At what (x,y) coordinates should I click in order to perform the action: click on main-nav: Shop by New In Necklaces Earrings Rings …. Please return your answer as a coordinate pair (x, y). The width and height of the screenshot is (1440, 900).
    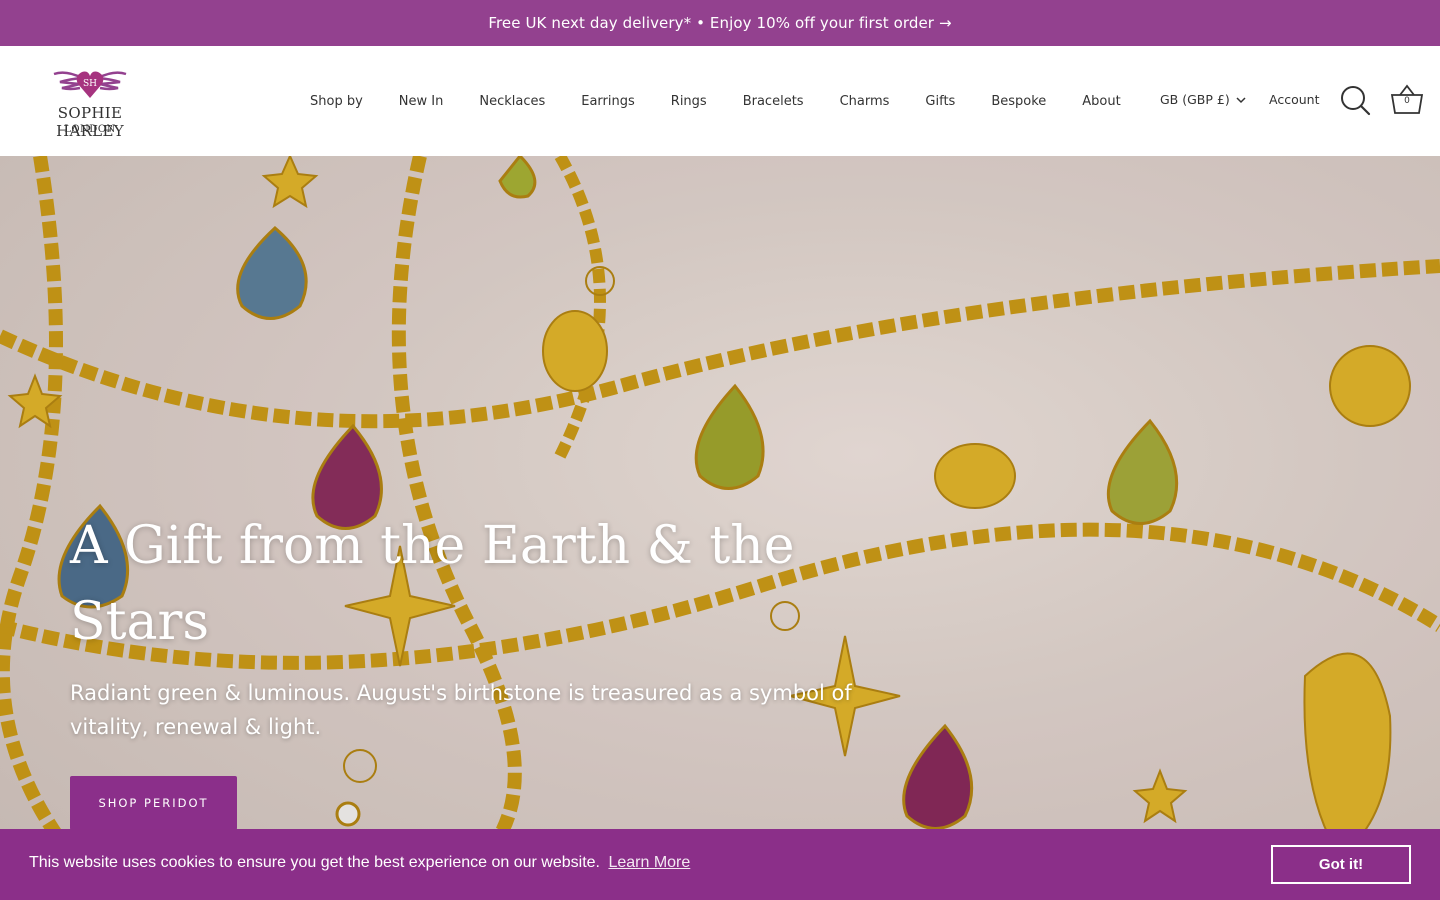
    Looking at the image, I should click on (715, 101).